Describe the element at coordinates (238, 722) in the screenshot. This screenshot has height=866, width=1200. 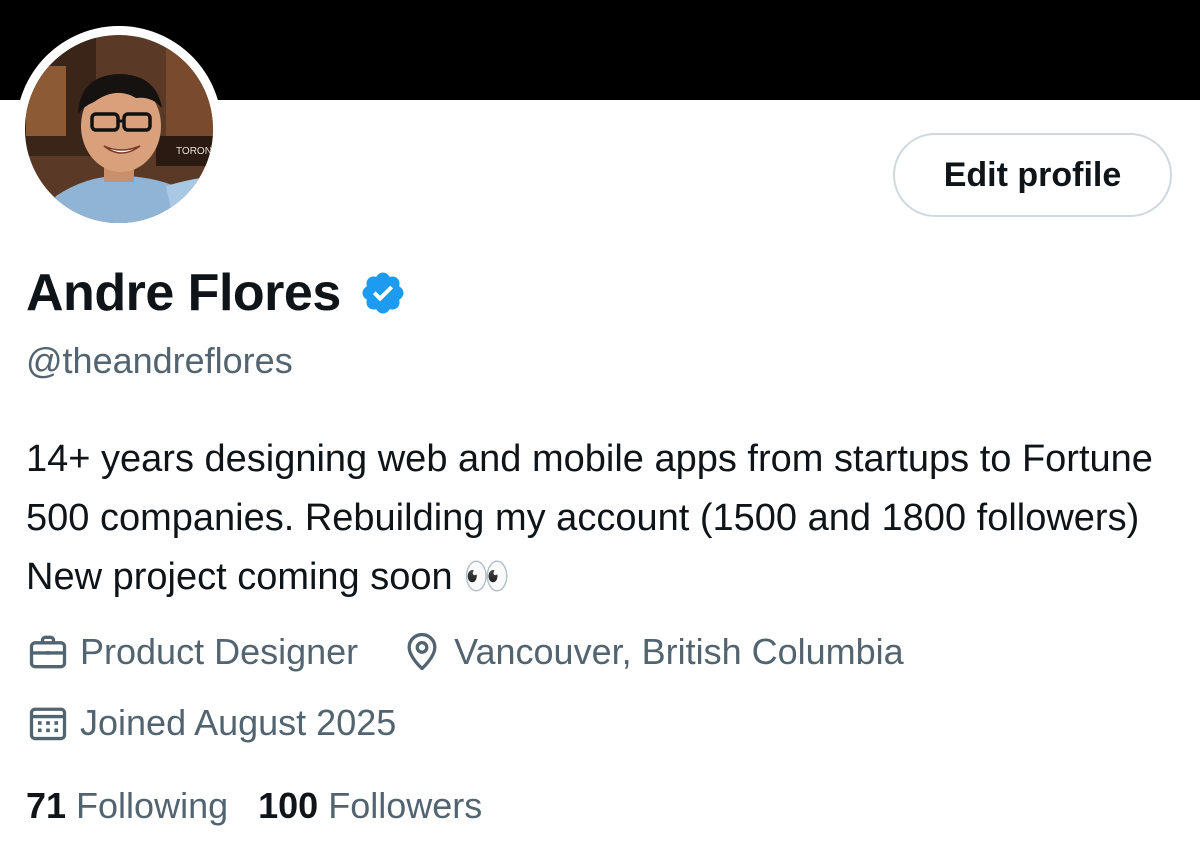
I see `joined-label: Joined August 2025` at that location.